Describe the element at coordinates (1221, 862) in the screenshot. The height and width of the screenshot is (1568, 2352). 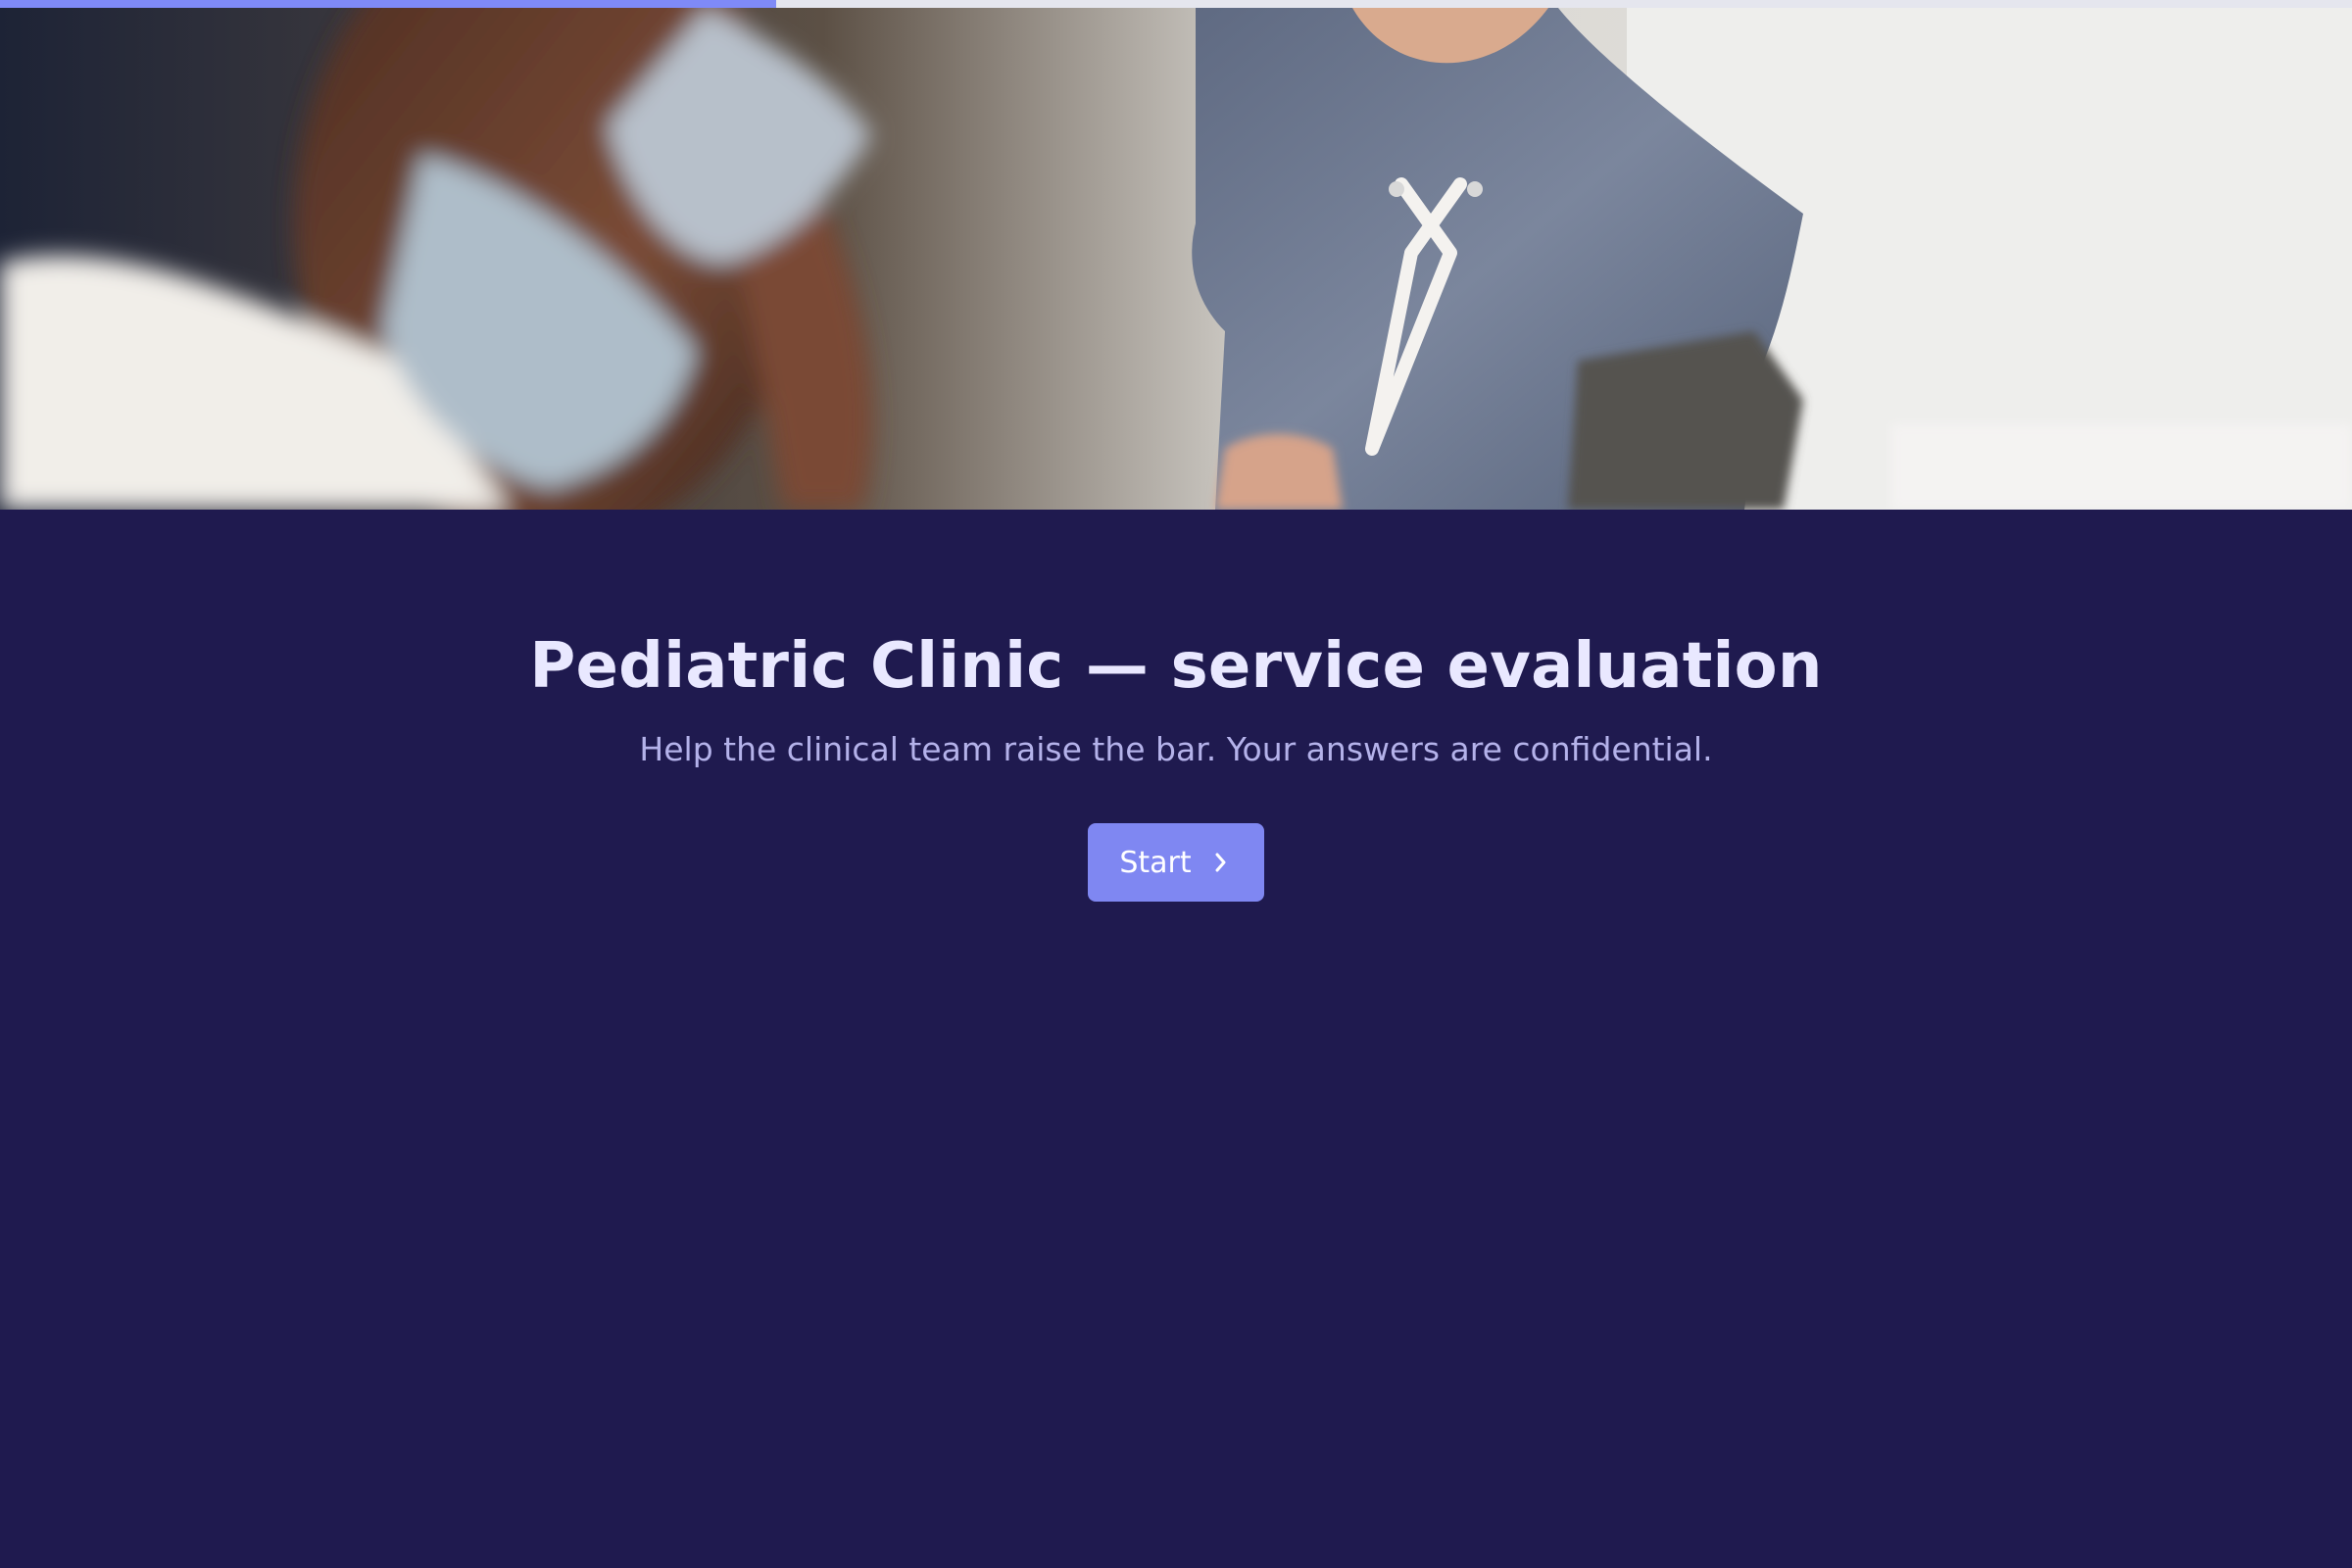
I see `chevron-right-icon` at that location.